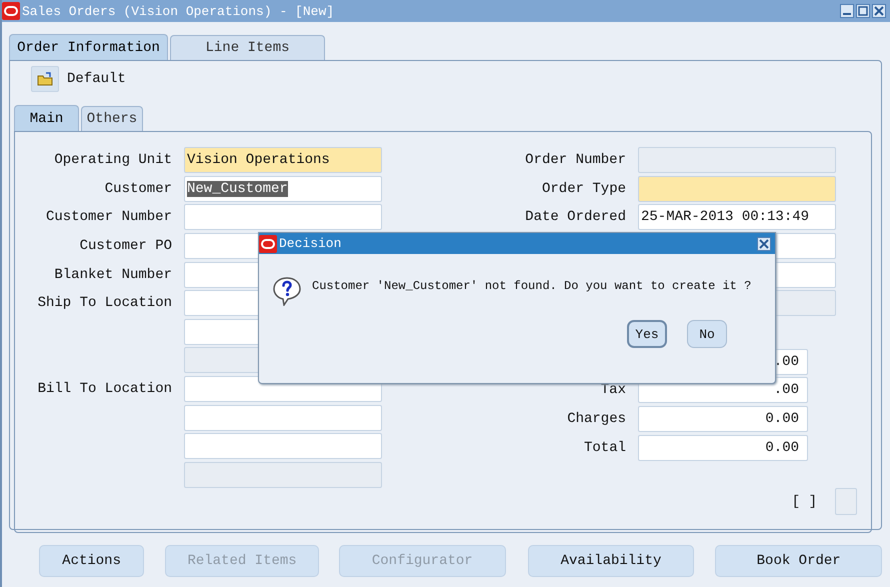 This screenshot has width=890, height=587. What do you see at coordinates (138, 188) in the screenshot?
I see `field-label: Customer` at bounding box center [138, 188].